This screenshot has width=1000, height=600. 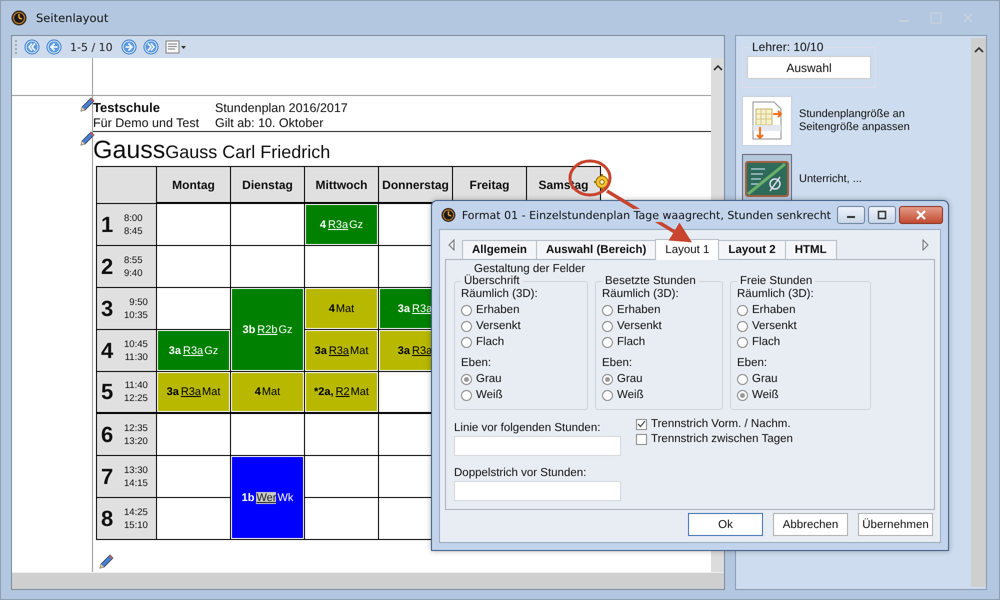 What do you see at coordinates (150, 47) in the screenshot?
I see `last-page-button` at bounding box center [150, 47].